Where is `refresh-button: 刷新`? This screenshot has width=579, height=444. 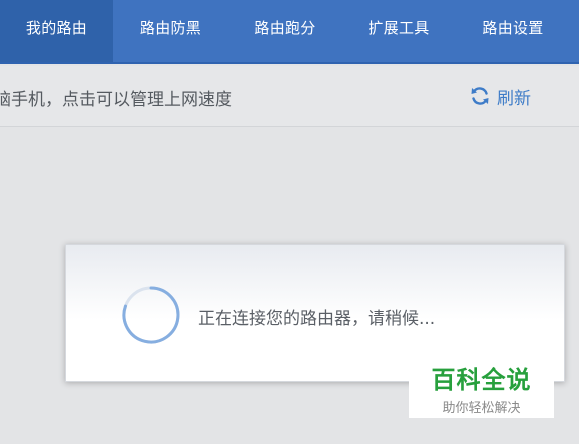
refresh-button: 刷新 is located at coordinates (500, 96).